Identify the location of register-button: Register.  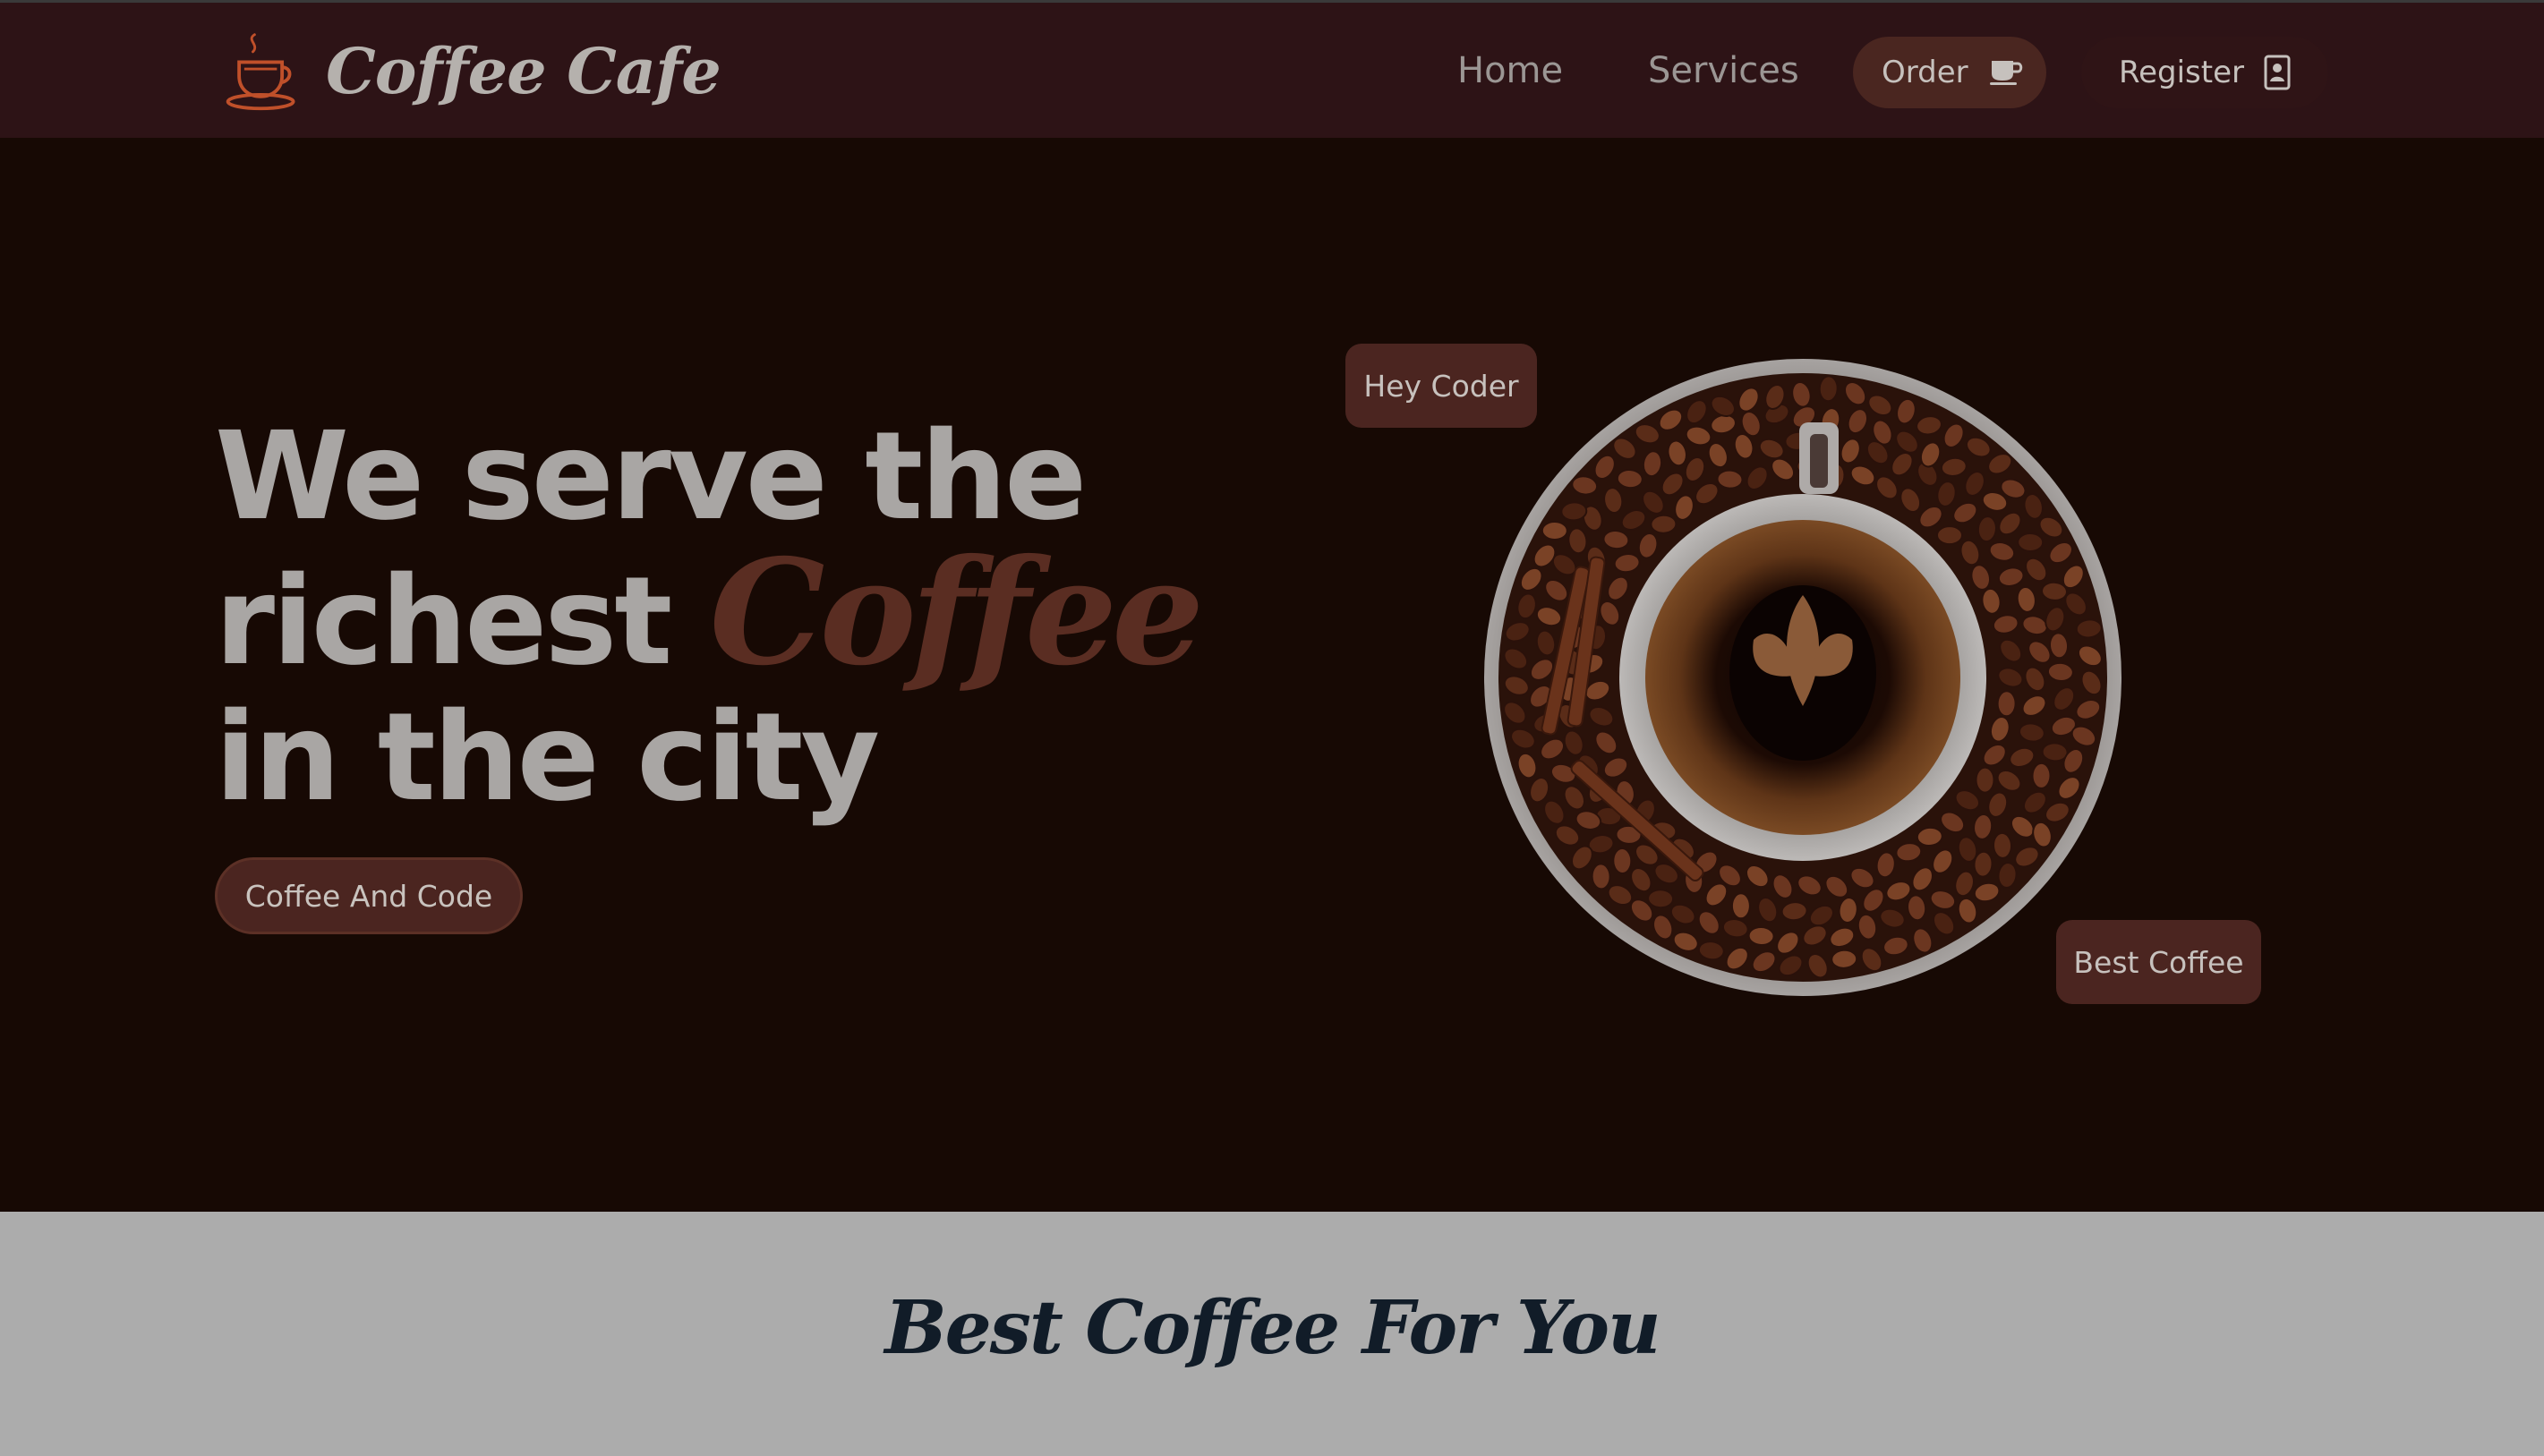
(2204, 72).